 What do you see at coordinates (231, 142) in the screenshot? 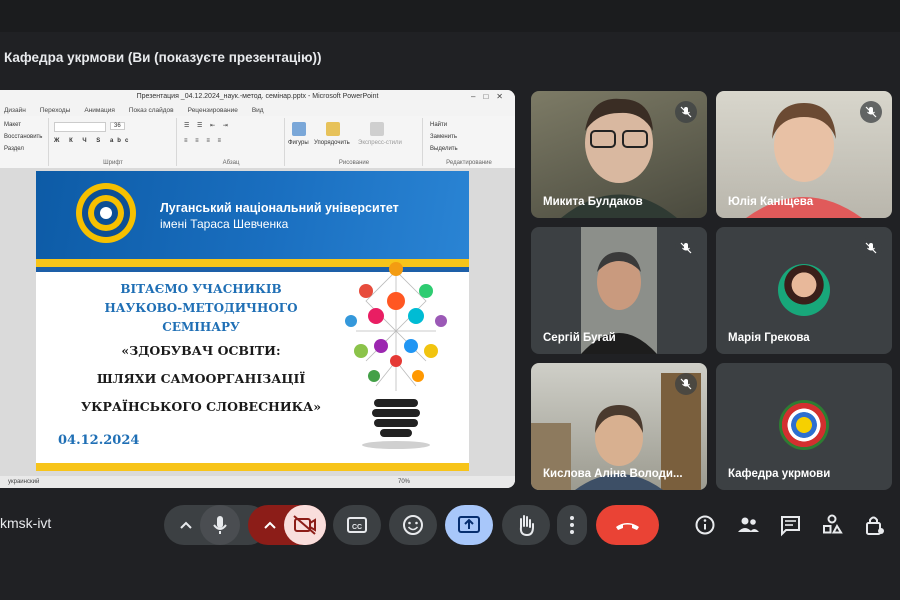
I see `paragraph-group: ☰ ☰ ⇤ ⇥ ≡ ≡ ≡ ≡ Абзац` at bounding box center [231, 142].